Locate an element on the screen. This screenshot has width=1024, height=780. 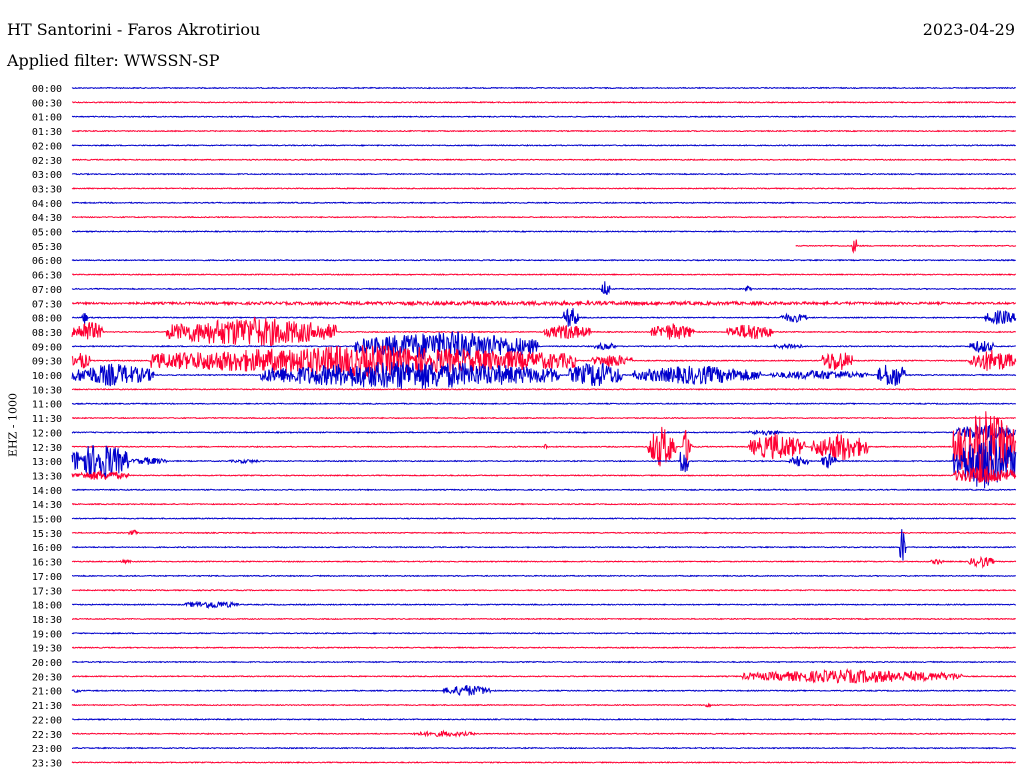
time-label: 15:00 is located at coordinates (47, 520).